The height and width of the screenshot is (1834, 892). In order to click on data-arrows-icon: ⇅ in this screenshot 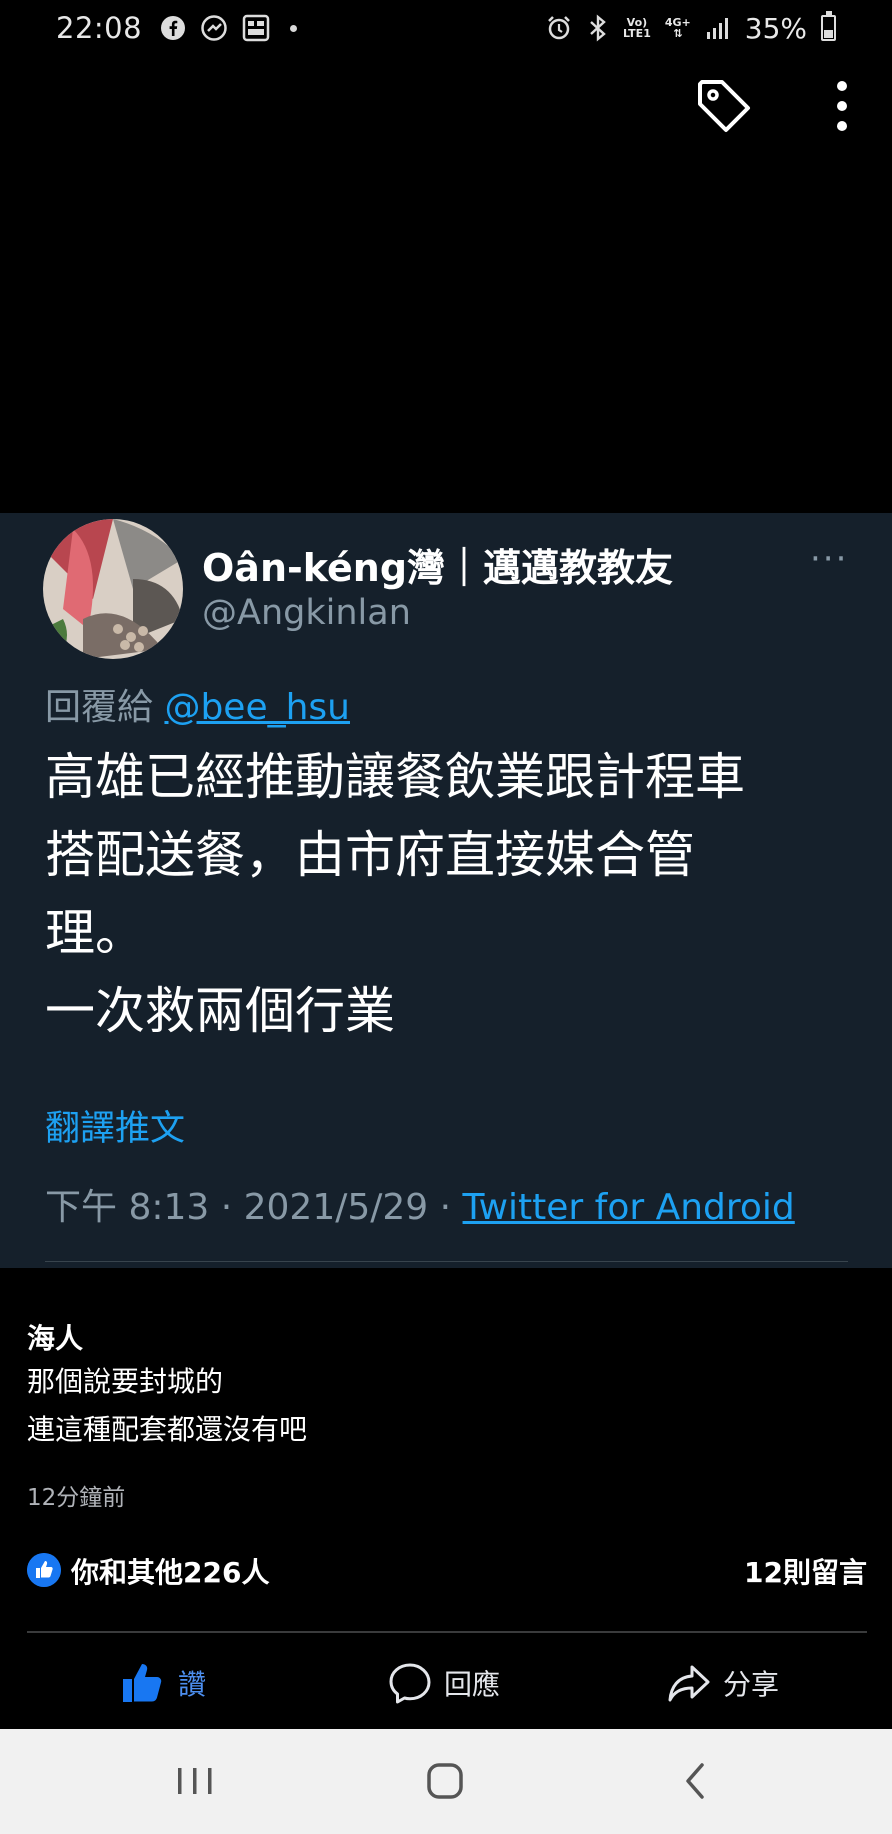, I will do `click(678, 33)`.